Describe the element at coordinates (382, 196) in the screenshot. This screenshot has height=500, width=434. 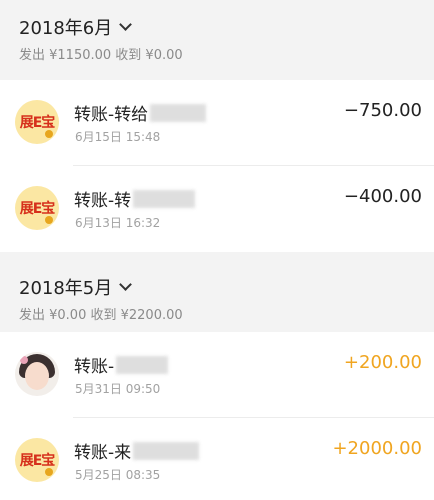
I see `transaction-amount: −400.00` at that location.